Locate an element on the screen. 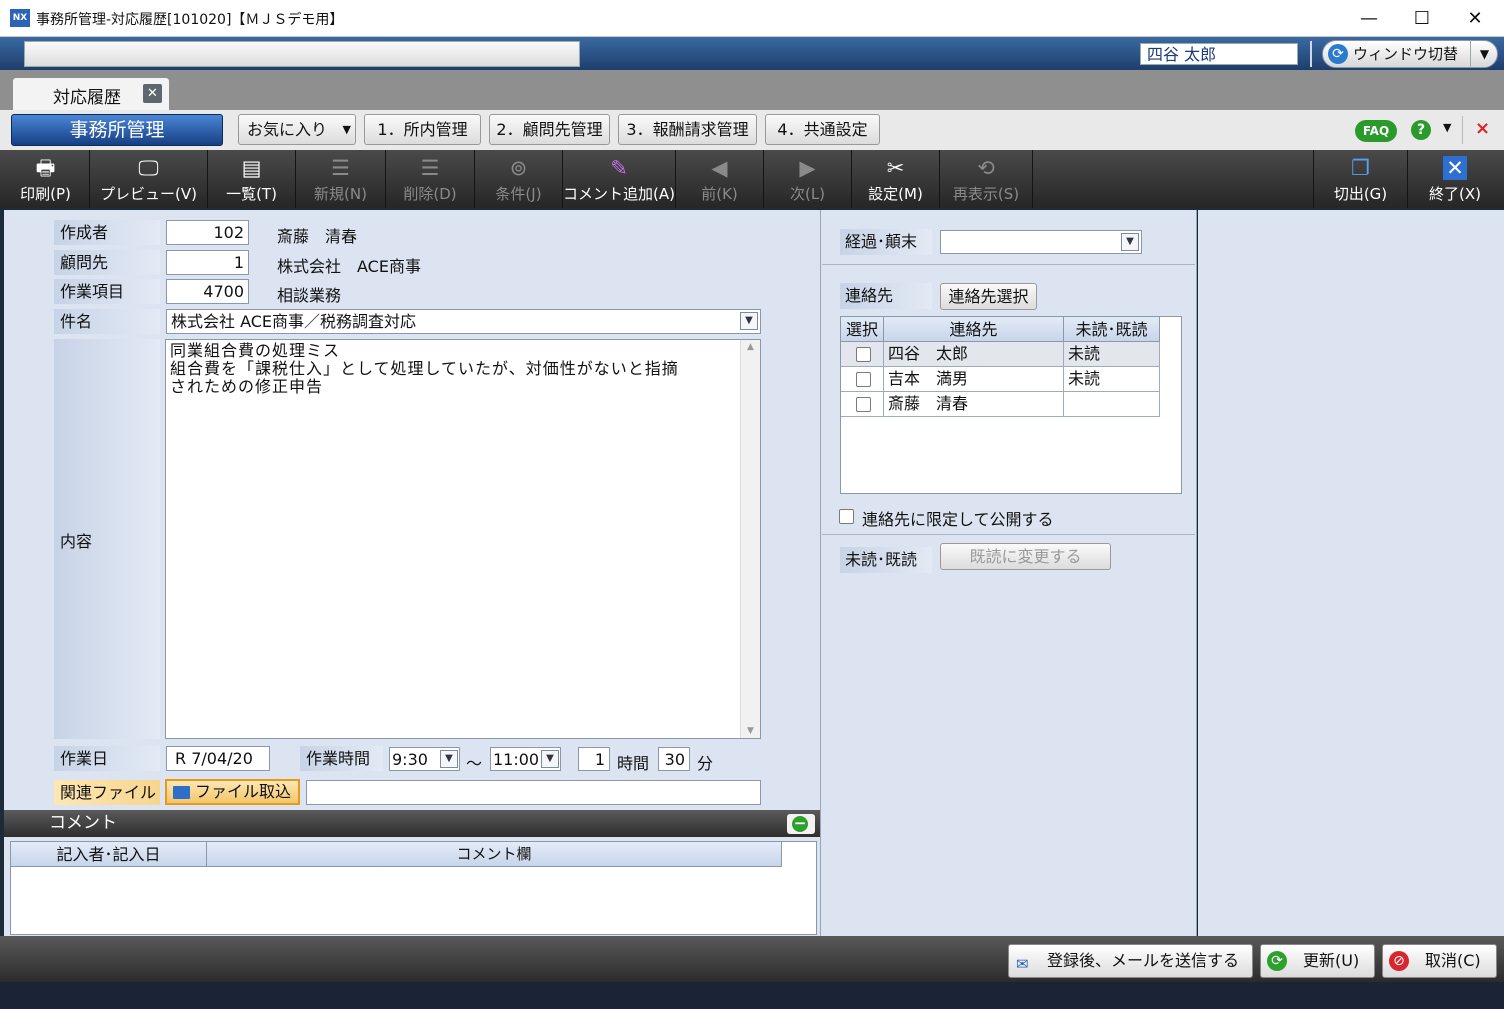  hours-input: 1 is located at coordinates (594, 759).